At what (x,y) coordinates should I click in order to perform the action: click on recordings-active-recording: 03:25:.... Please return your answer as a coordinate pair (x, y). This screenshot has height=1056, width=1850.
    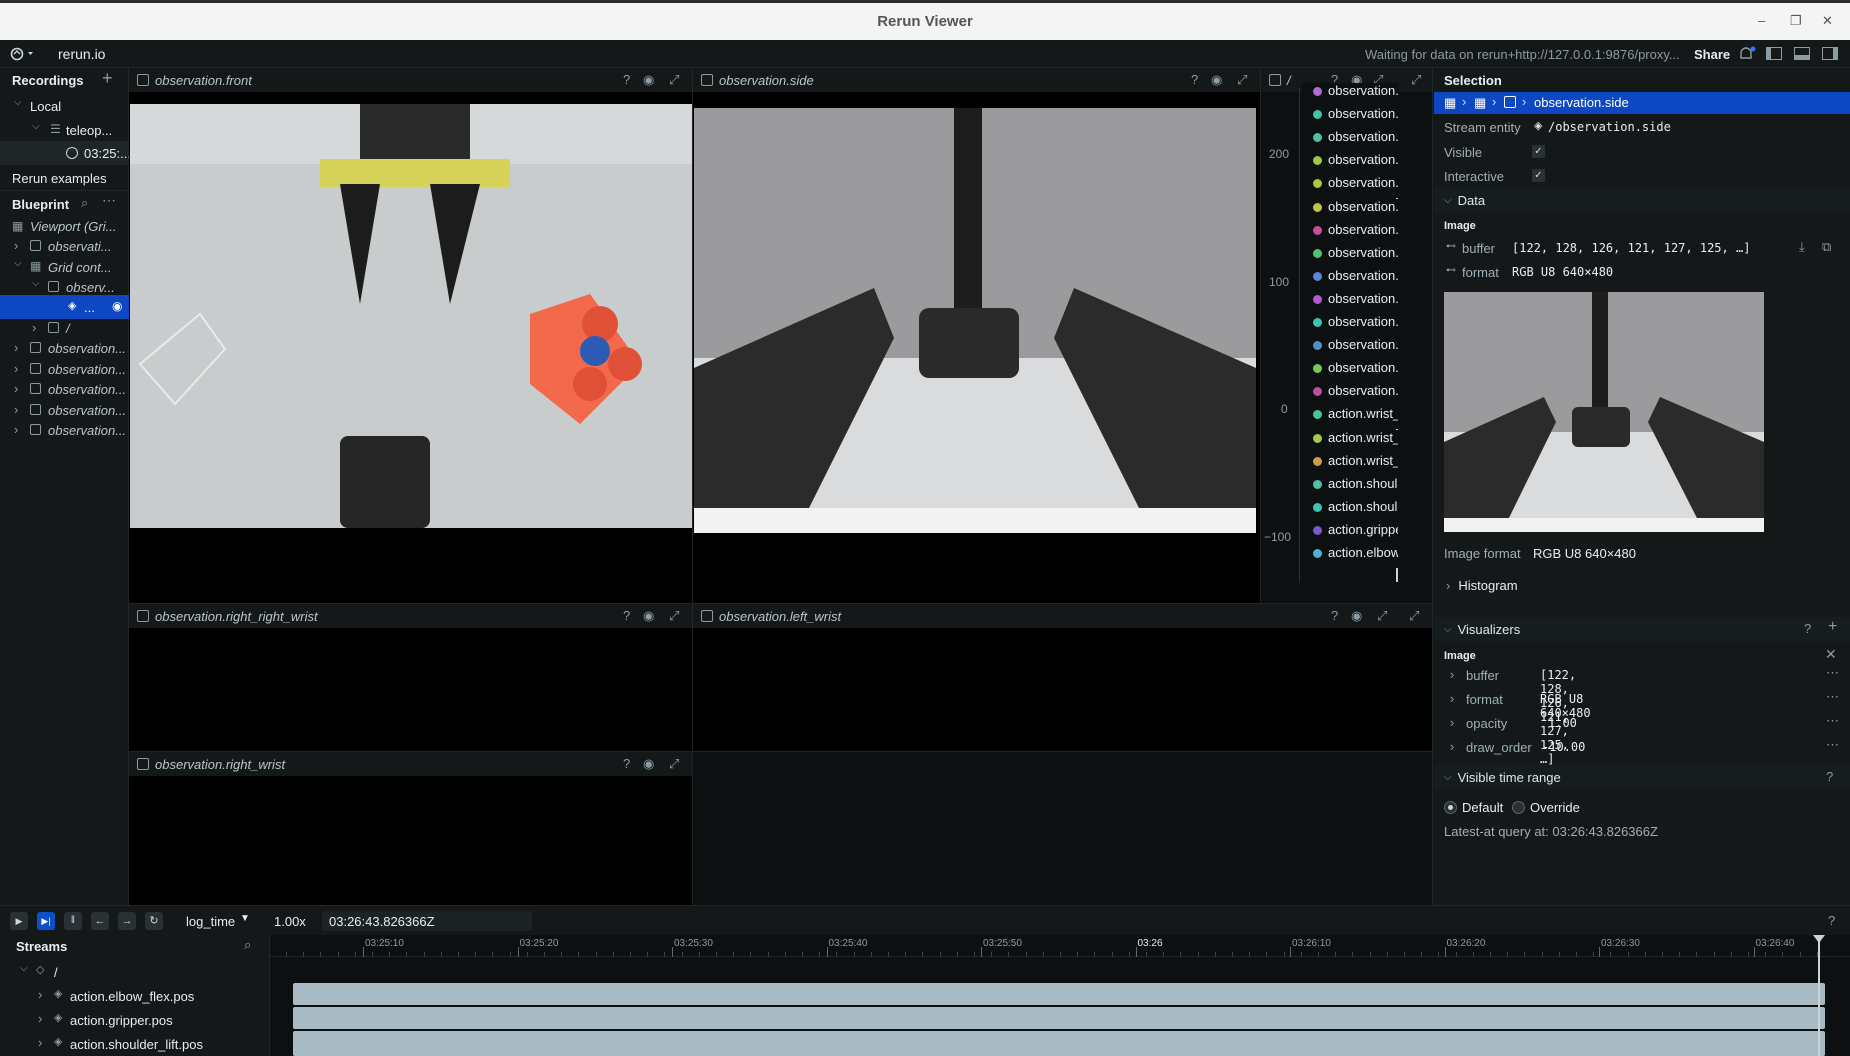
    Looking at the image, I should click on (64, 153).